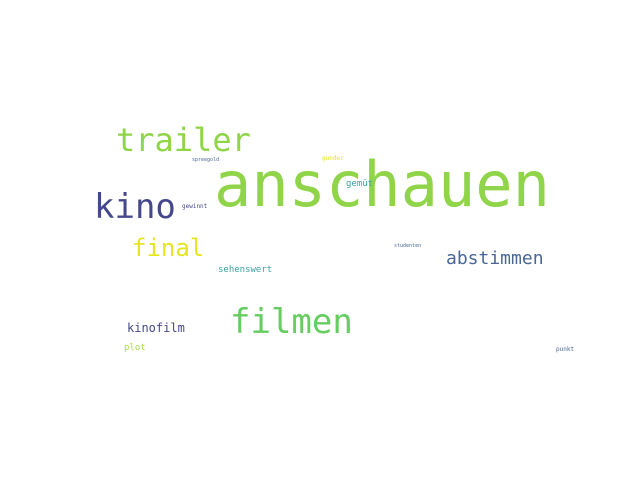  What do you see at coordinates (195, 206) in the screenshot?
I see `word-gewinnt: gewinnt` at bounding box center [195, 206].